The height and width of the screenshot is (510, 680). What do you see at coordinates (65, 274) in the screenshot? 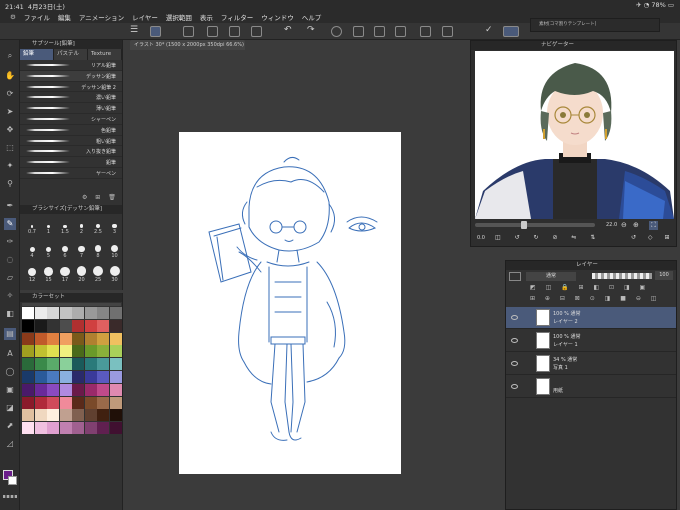
I see `brush-size-option: 17` at bounding box center [65, 274].